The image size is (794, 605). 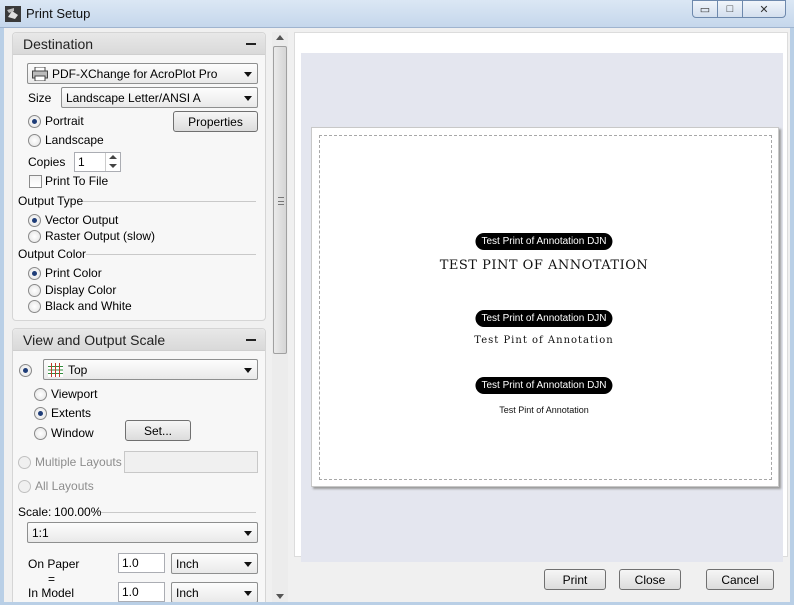 I want to click on view-scale-title: View and Output Scale, so click(x=94, y=340).